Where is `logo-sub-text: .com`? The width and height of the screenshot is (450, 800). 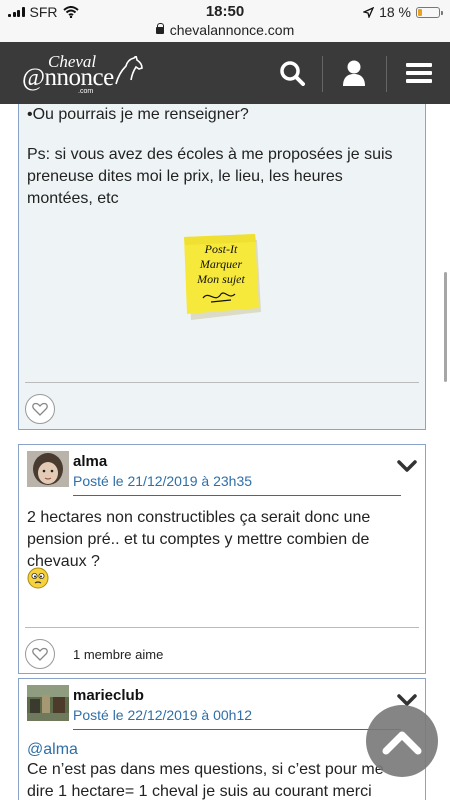
logo-sub-text: .com is located at coordinates (86, 91).